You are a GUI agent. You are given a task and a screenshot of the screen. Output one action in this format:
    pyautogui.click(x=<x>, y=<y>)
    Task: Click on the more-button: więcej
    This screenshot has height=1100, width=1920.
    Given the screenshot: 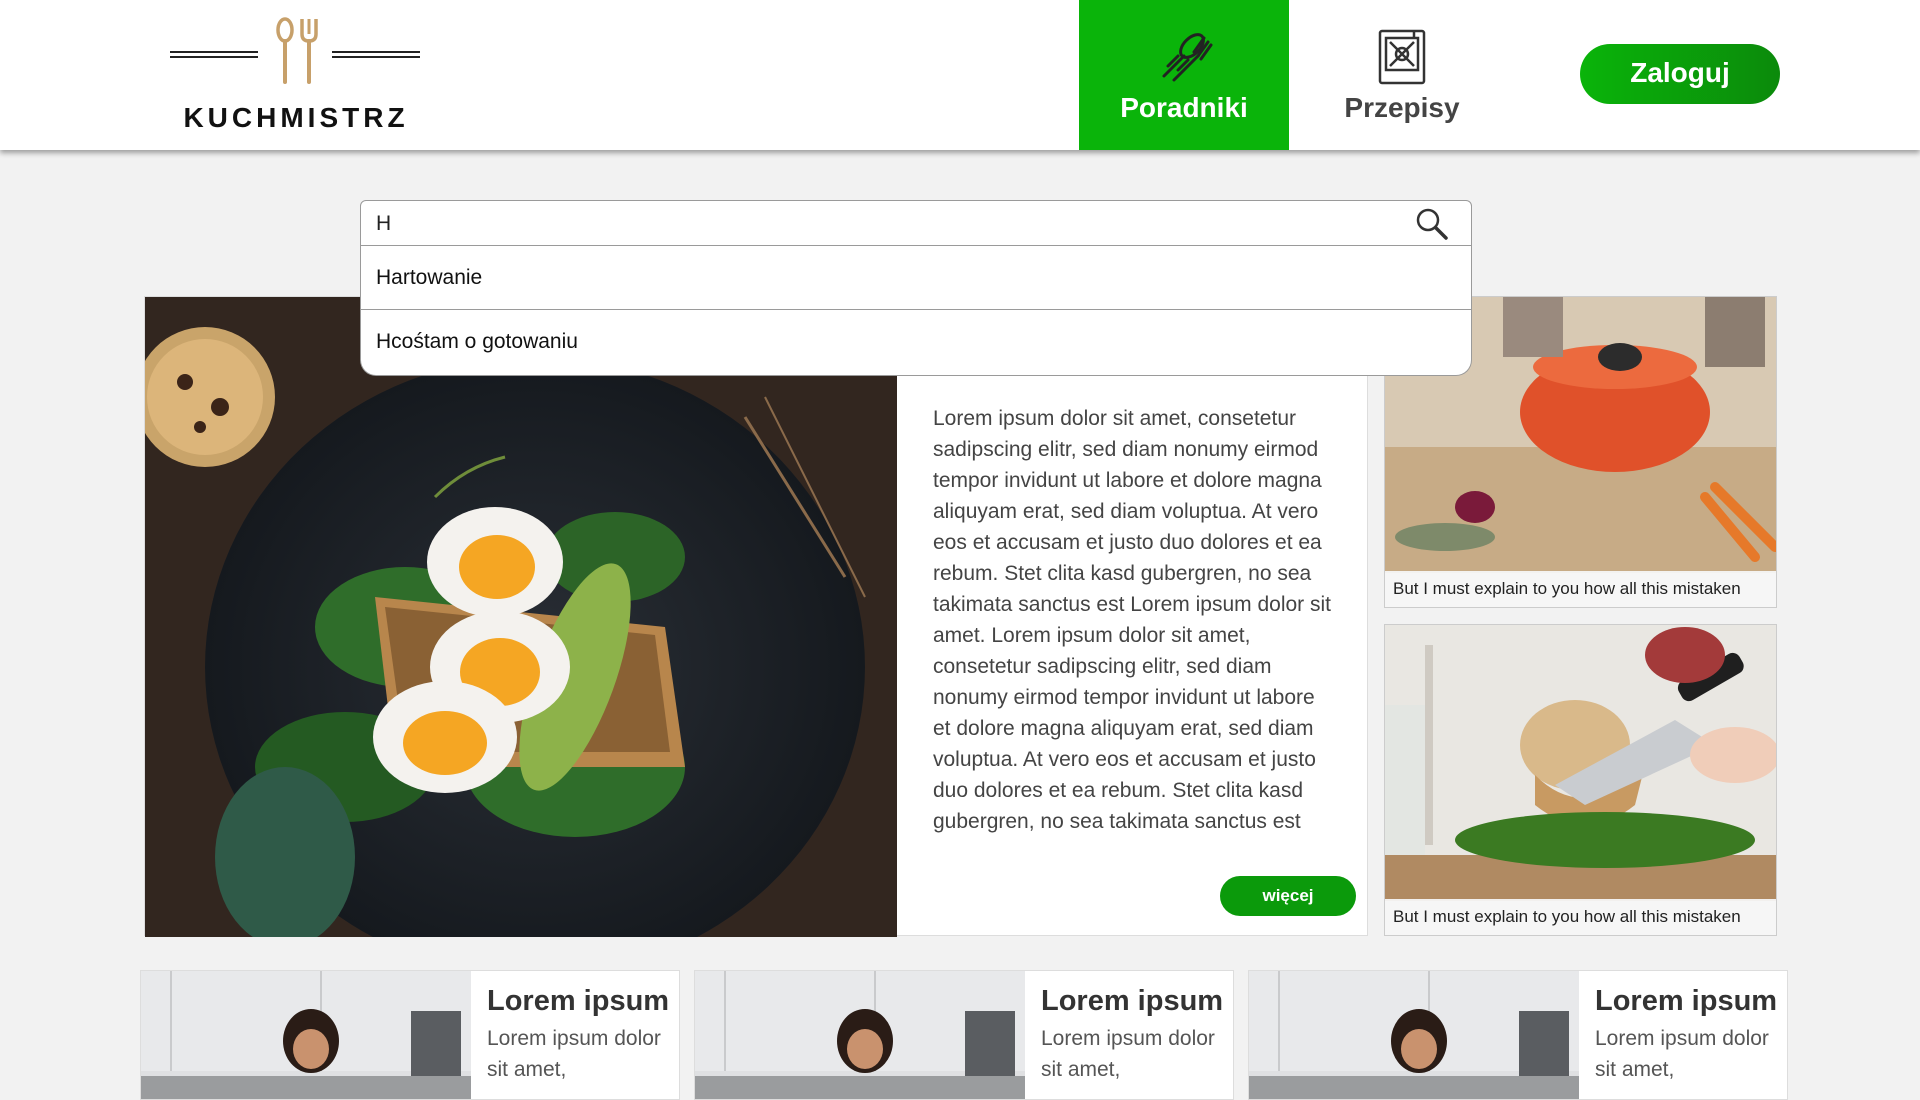 What is the action you would take?
    pyautogui.click(x=1288, y=896)
    